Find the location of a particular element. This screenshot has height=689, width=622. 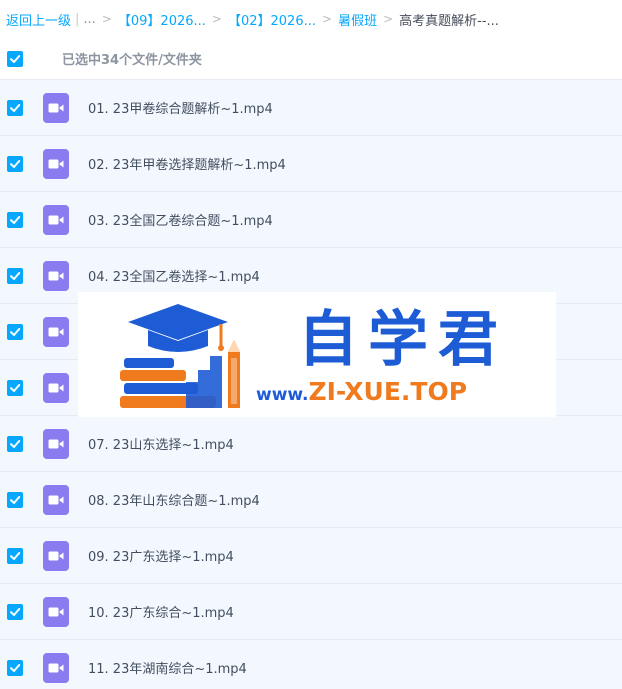

file-row: 10. 23广东综合~1.mp4 is located at coordinates (311, 612).